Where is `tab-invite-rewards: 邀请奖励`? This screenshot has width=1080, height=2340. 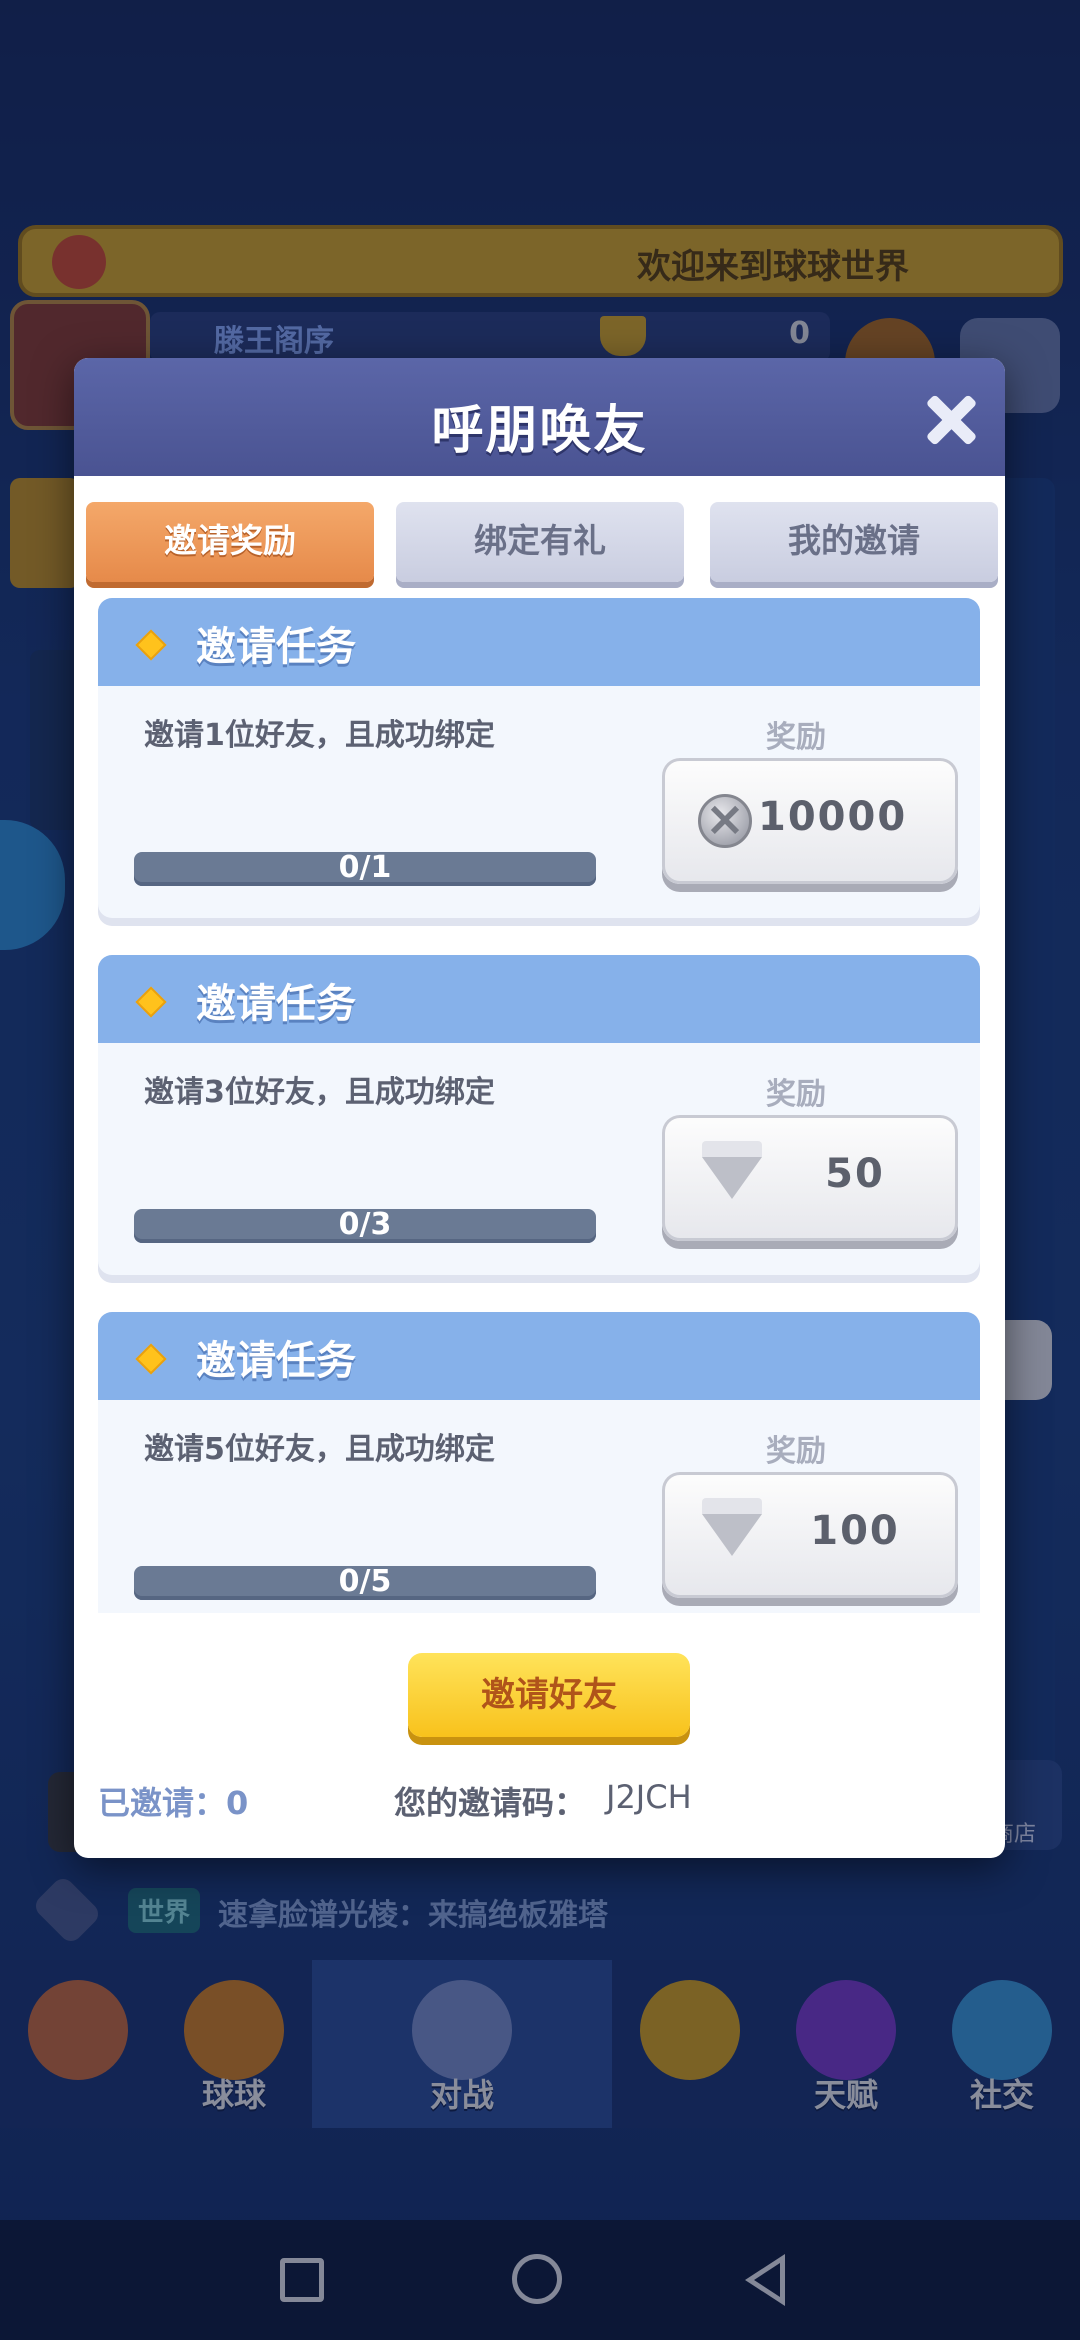 tab-invite-rewards: 邀请奖励 is located at coordinates (230, 542).